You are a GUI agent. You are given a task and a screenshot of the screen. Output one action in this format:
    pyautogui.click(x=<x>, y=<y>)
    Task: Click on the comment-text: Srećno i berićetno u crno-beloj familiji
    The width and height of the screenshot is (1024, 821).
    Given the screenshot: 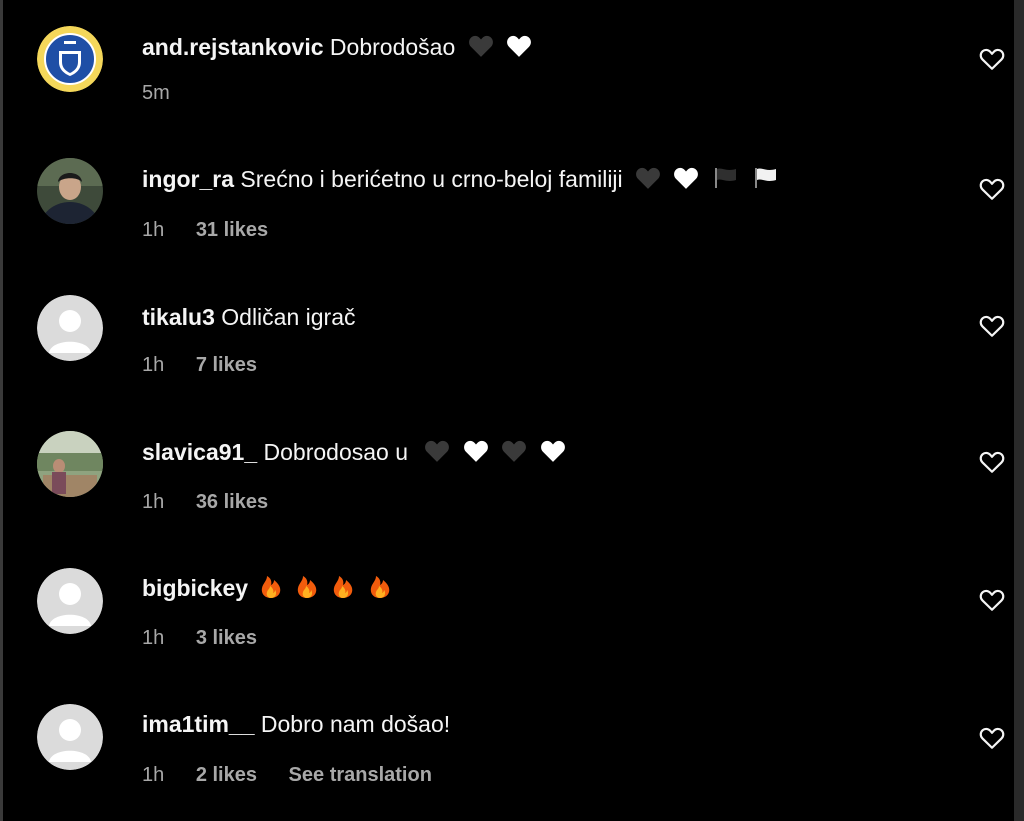 What is the action you would take?
    pyautogui.click(x=431, y=179)
    